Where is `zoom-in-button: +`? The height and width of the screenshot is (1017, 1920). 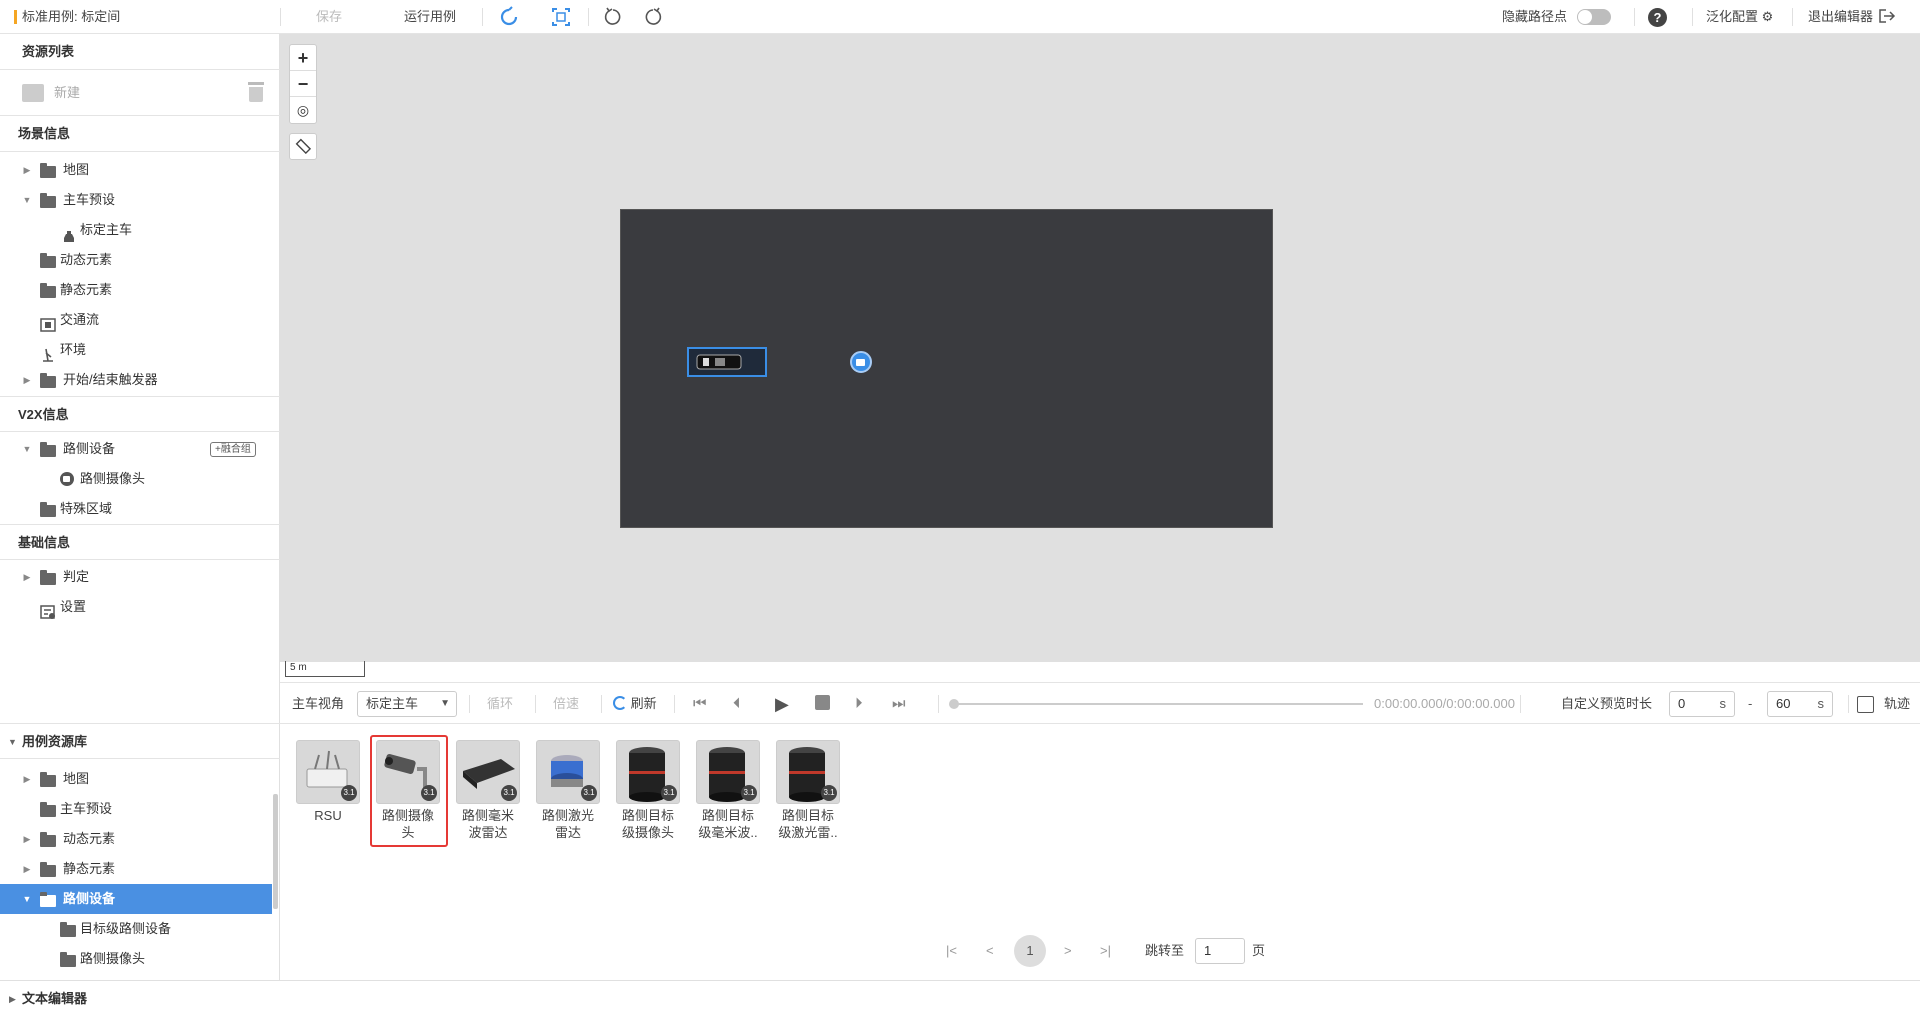
zoom-in-button: + is located at coordinates (303, 58).